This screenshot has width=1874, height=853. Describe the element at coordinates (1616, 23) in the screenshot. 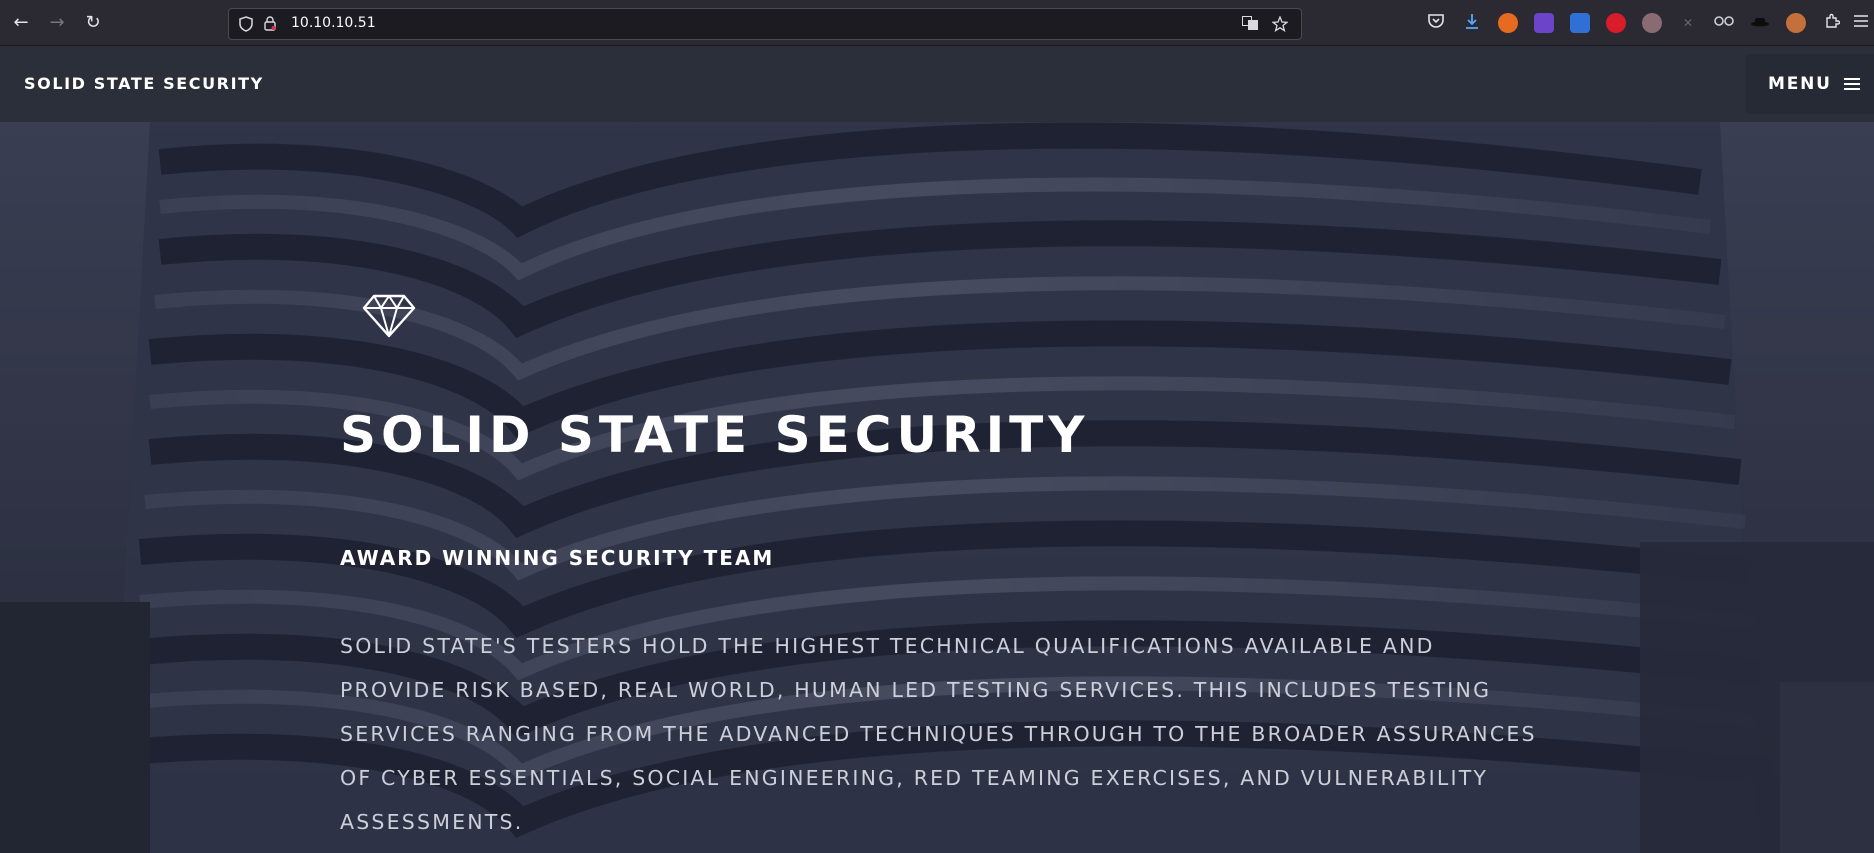

I see `extension-red-icon` at that location.